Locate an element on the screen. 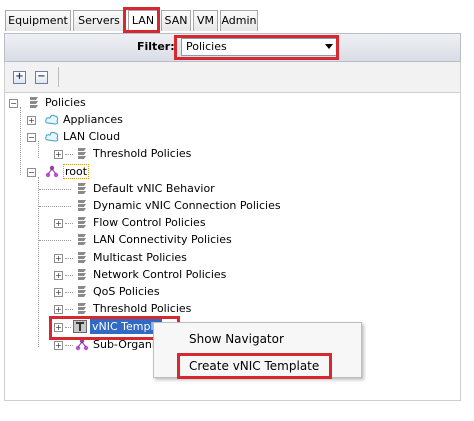  tree-node-dynamic-vnic-connection-policies: Dynamic vNIC Connection Policies is located at coordinates (165, 206).